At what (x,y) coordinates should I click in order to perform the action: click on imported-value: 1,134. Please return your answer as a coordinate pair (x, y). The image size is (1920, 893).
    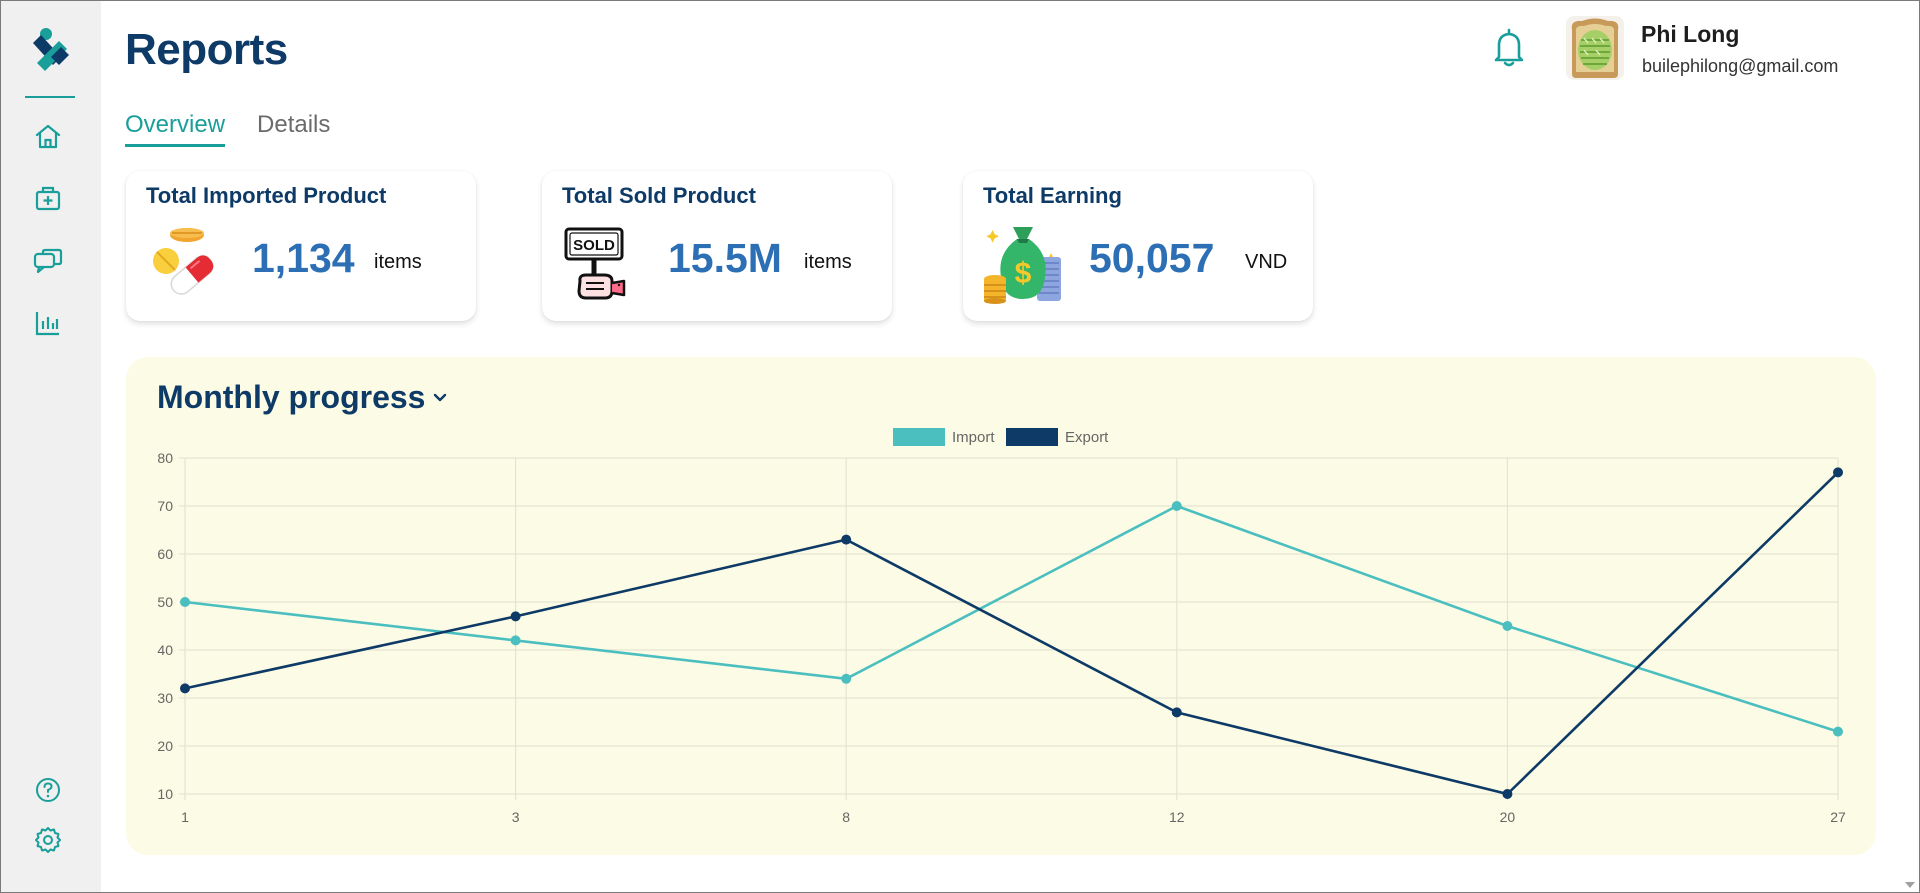
    Looking at the image, I should click on (303, 258).